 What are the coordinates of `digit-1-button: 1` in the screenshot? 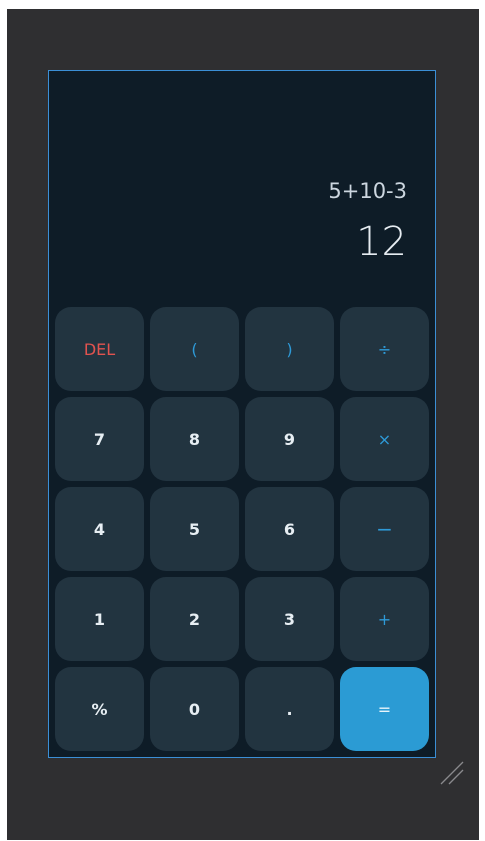 It's located at (99, 619).